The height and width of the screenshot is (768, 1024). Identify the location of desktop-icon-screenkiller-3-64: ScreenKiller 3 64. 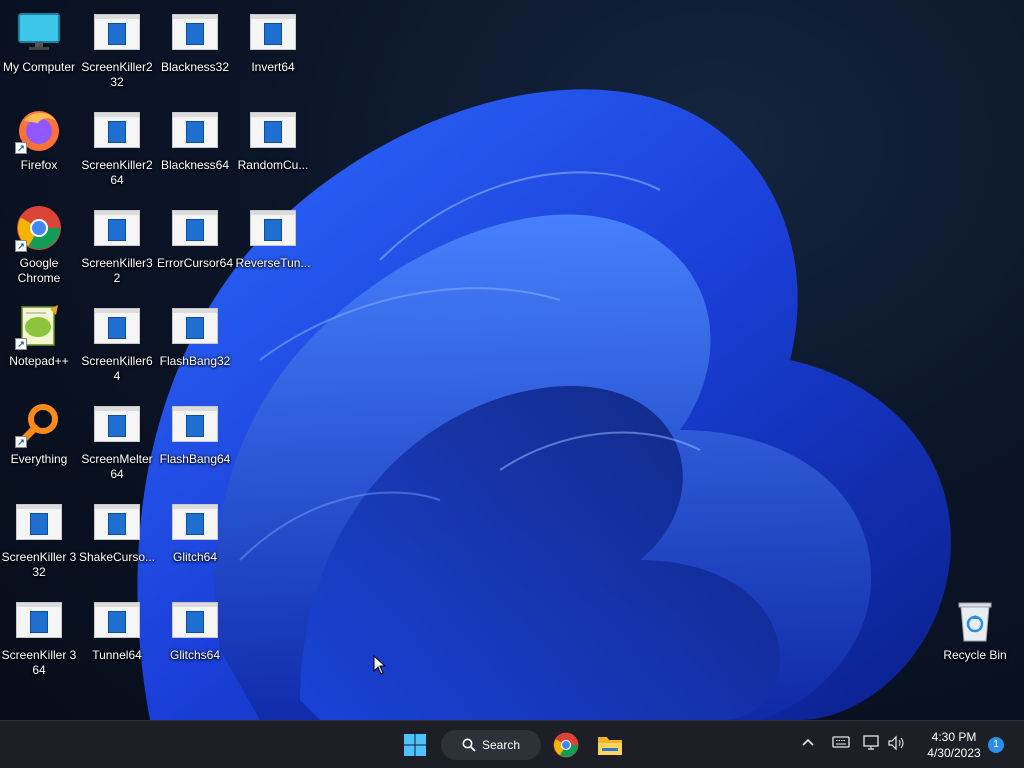
(39, 637).